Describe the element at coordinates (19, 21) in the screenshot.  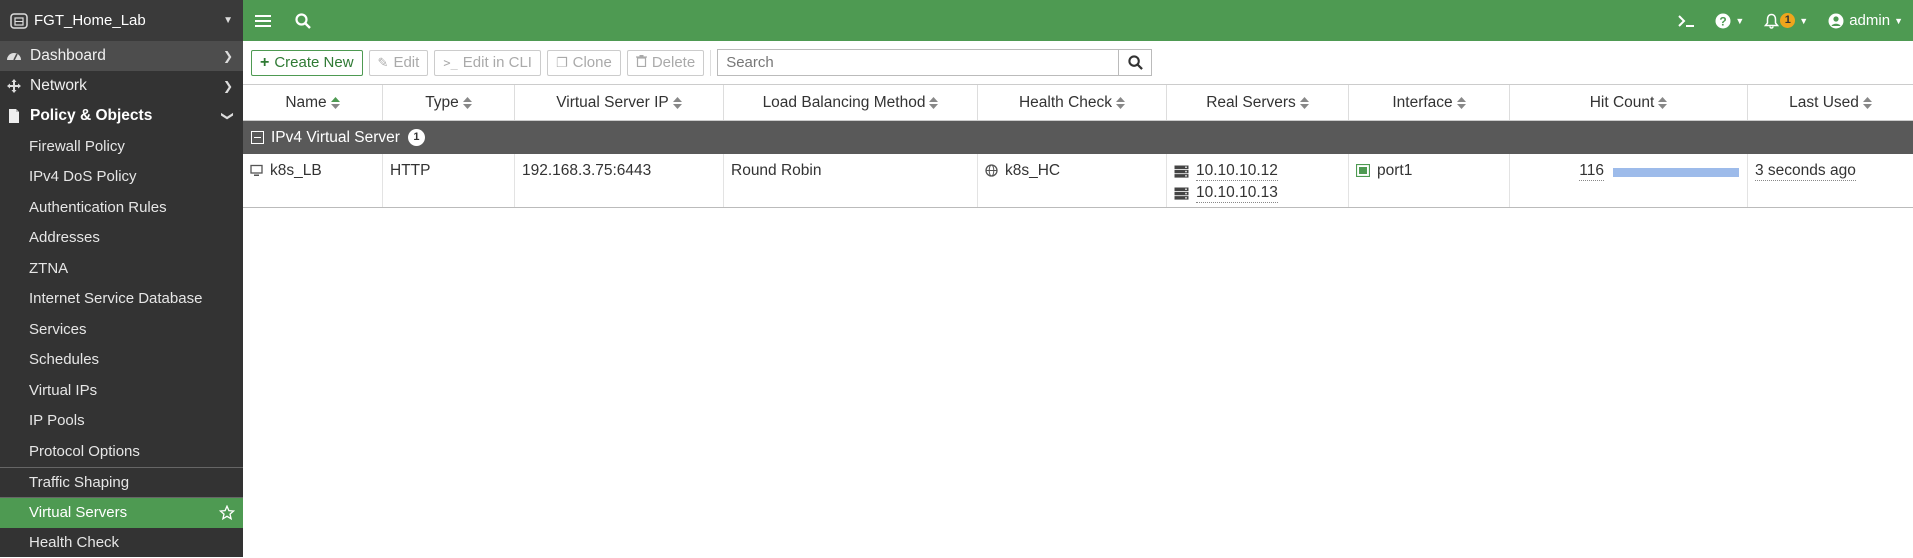
I see `firewall-device-icon` at that location.